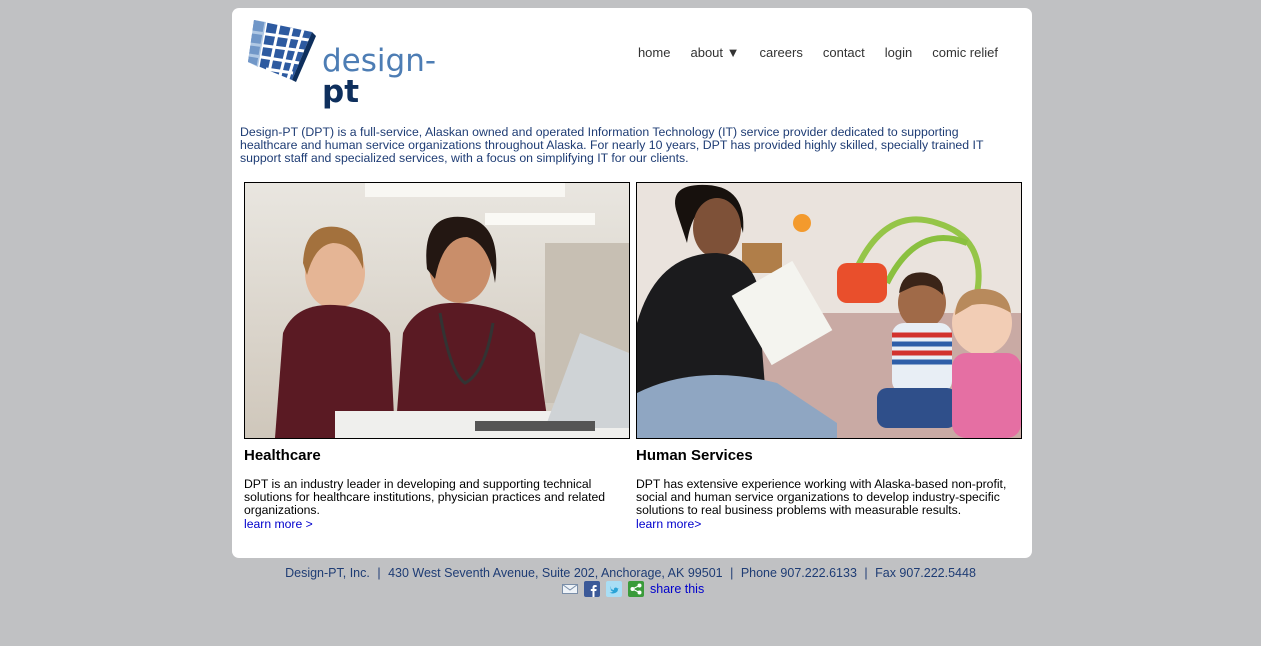  Describe the element at coordinates (844, 52) in the screenshot. I see `nav-contact: contact` at that location.